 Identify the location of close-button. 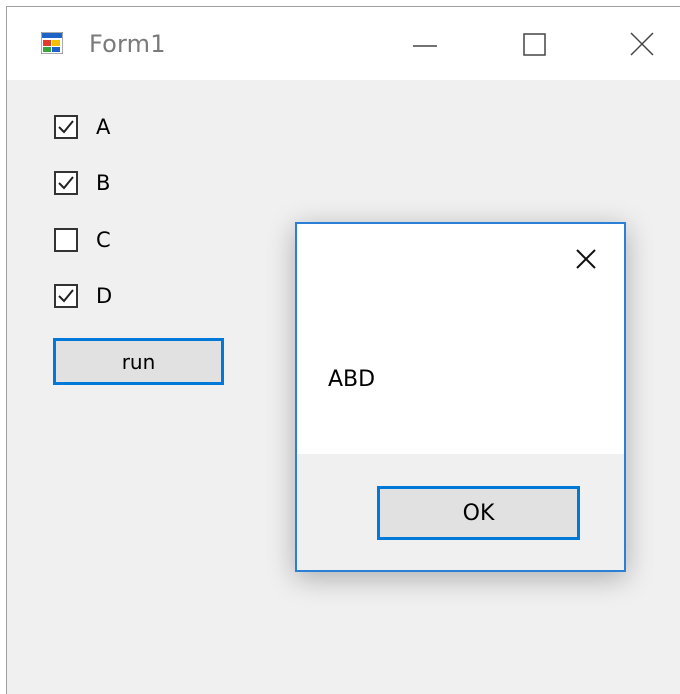
(644, 44).